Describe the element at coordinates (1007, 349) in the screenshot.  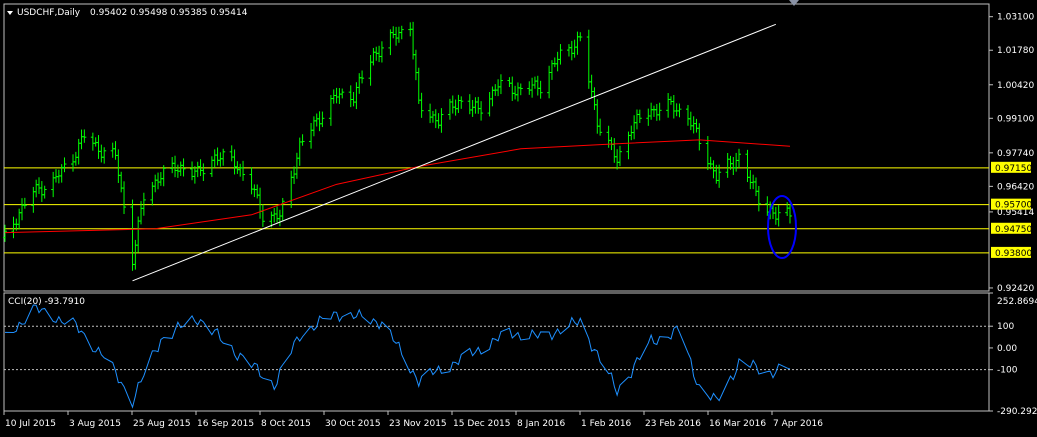
I see `cci-tick-label: 0.00` at that location.